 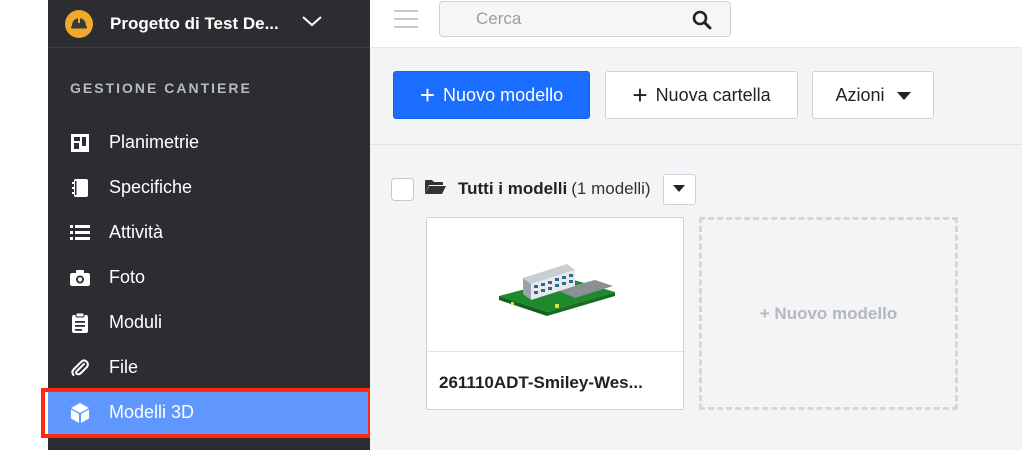 What do you see at coordinates (80, 278) in the screenshot?
I see `camera-icon` at bounding box center [80, 278].